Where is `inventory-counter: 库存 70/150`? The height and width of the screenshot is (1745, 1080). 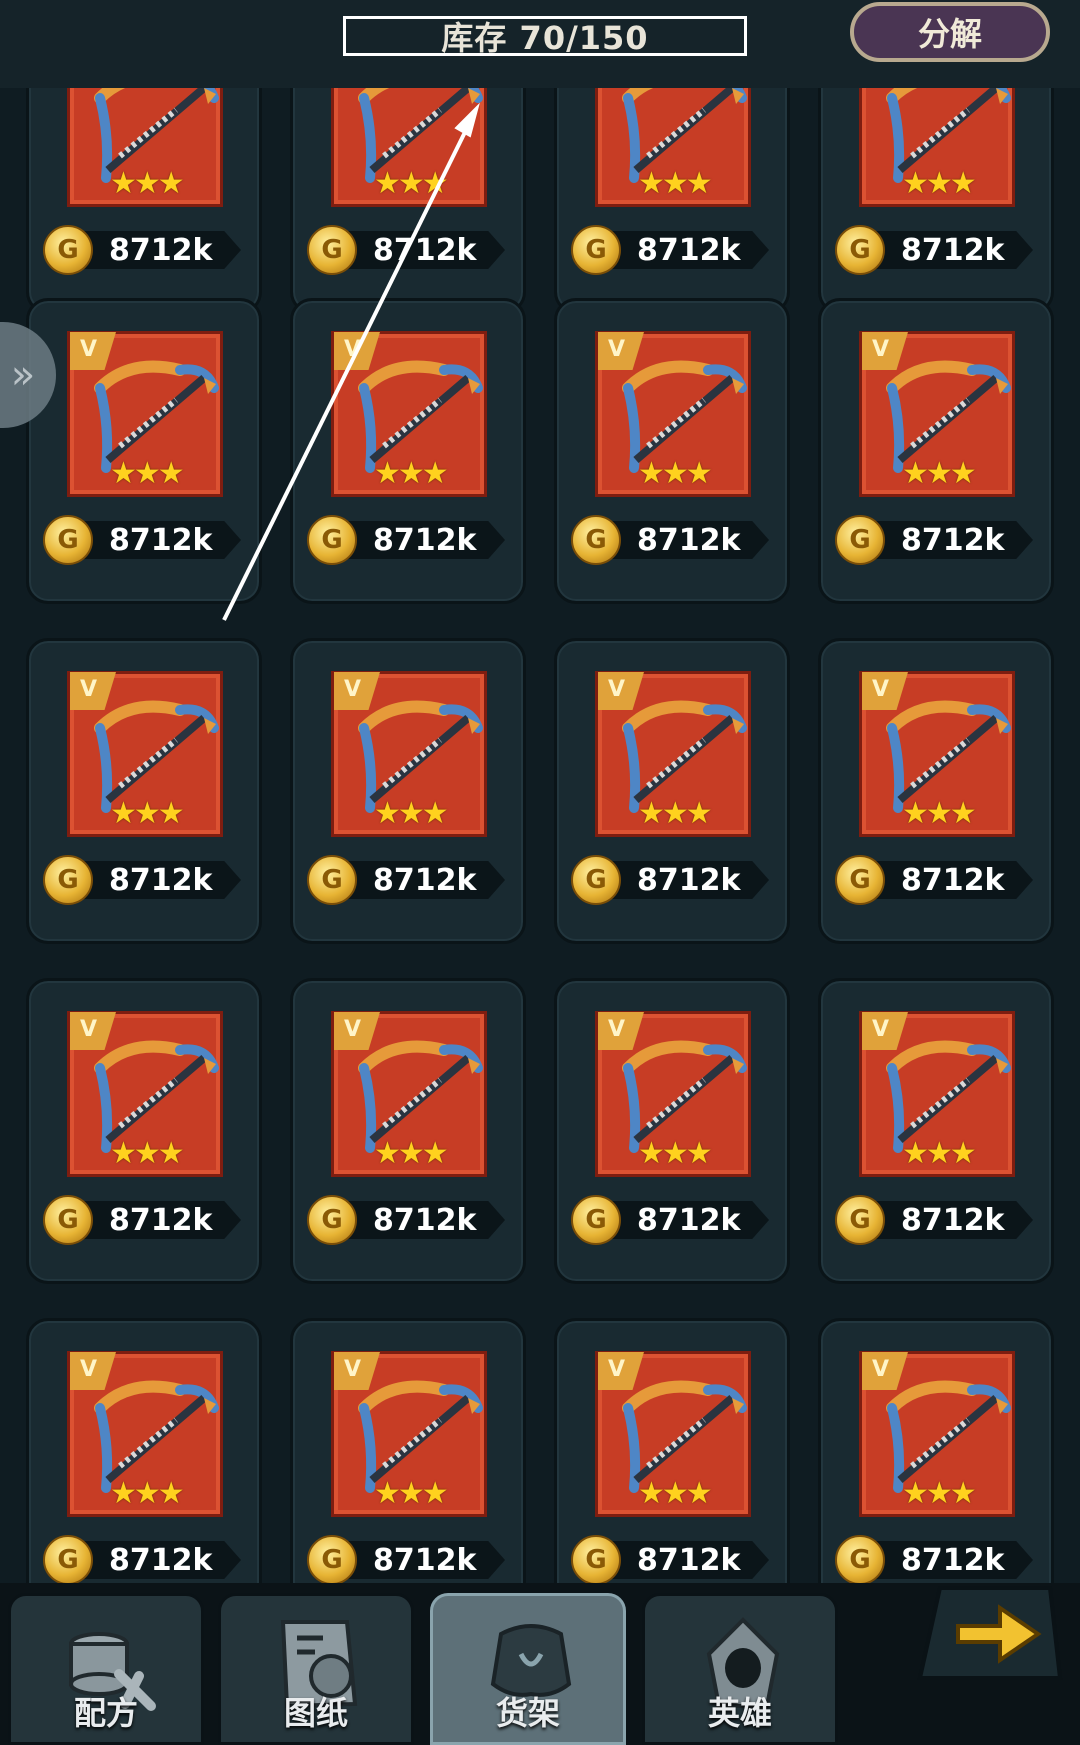 inventory-counter: 库存 70/150 is located at coordinates (545, 36).